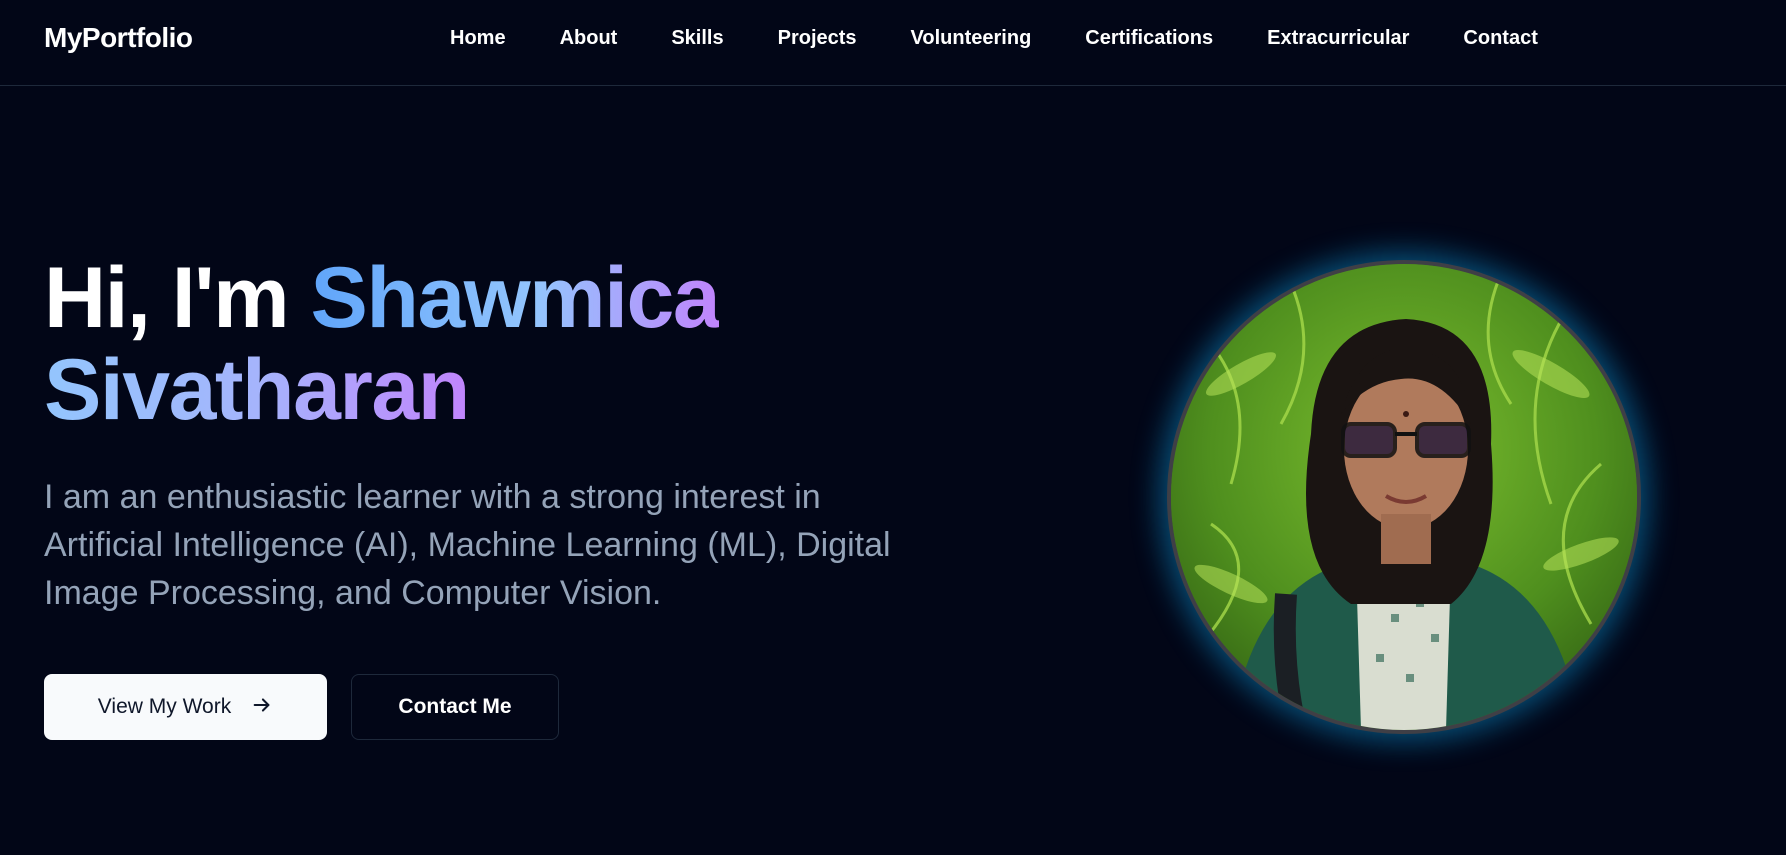 The height and width of the screenshot is (855, 1786). I want to click on nav-item-volunteering: Volunteering, so click(971, 38).